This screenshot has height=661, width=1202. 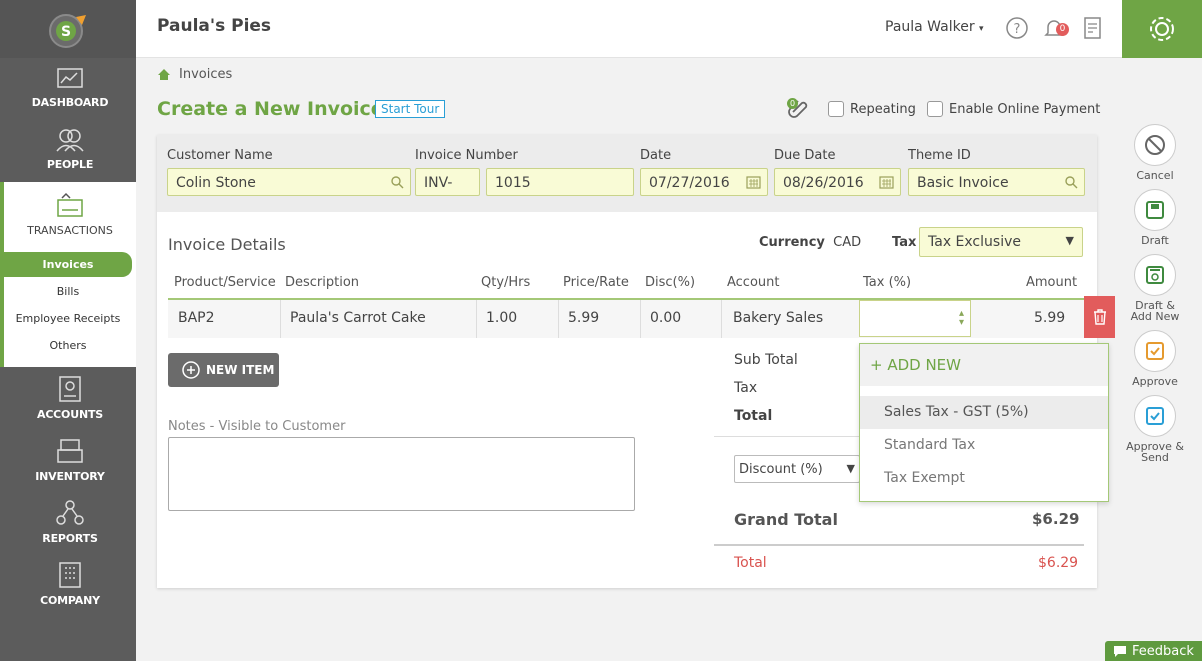 What do you see at coordinates (70, 398) in the screenshot?
I see `nav-accounts: ACCOUNTS` at bounding box center [70, 398].